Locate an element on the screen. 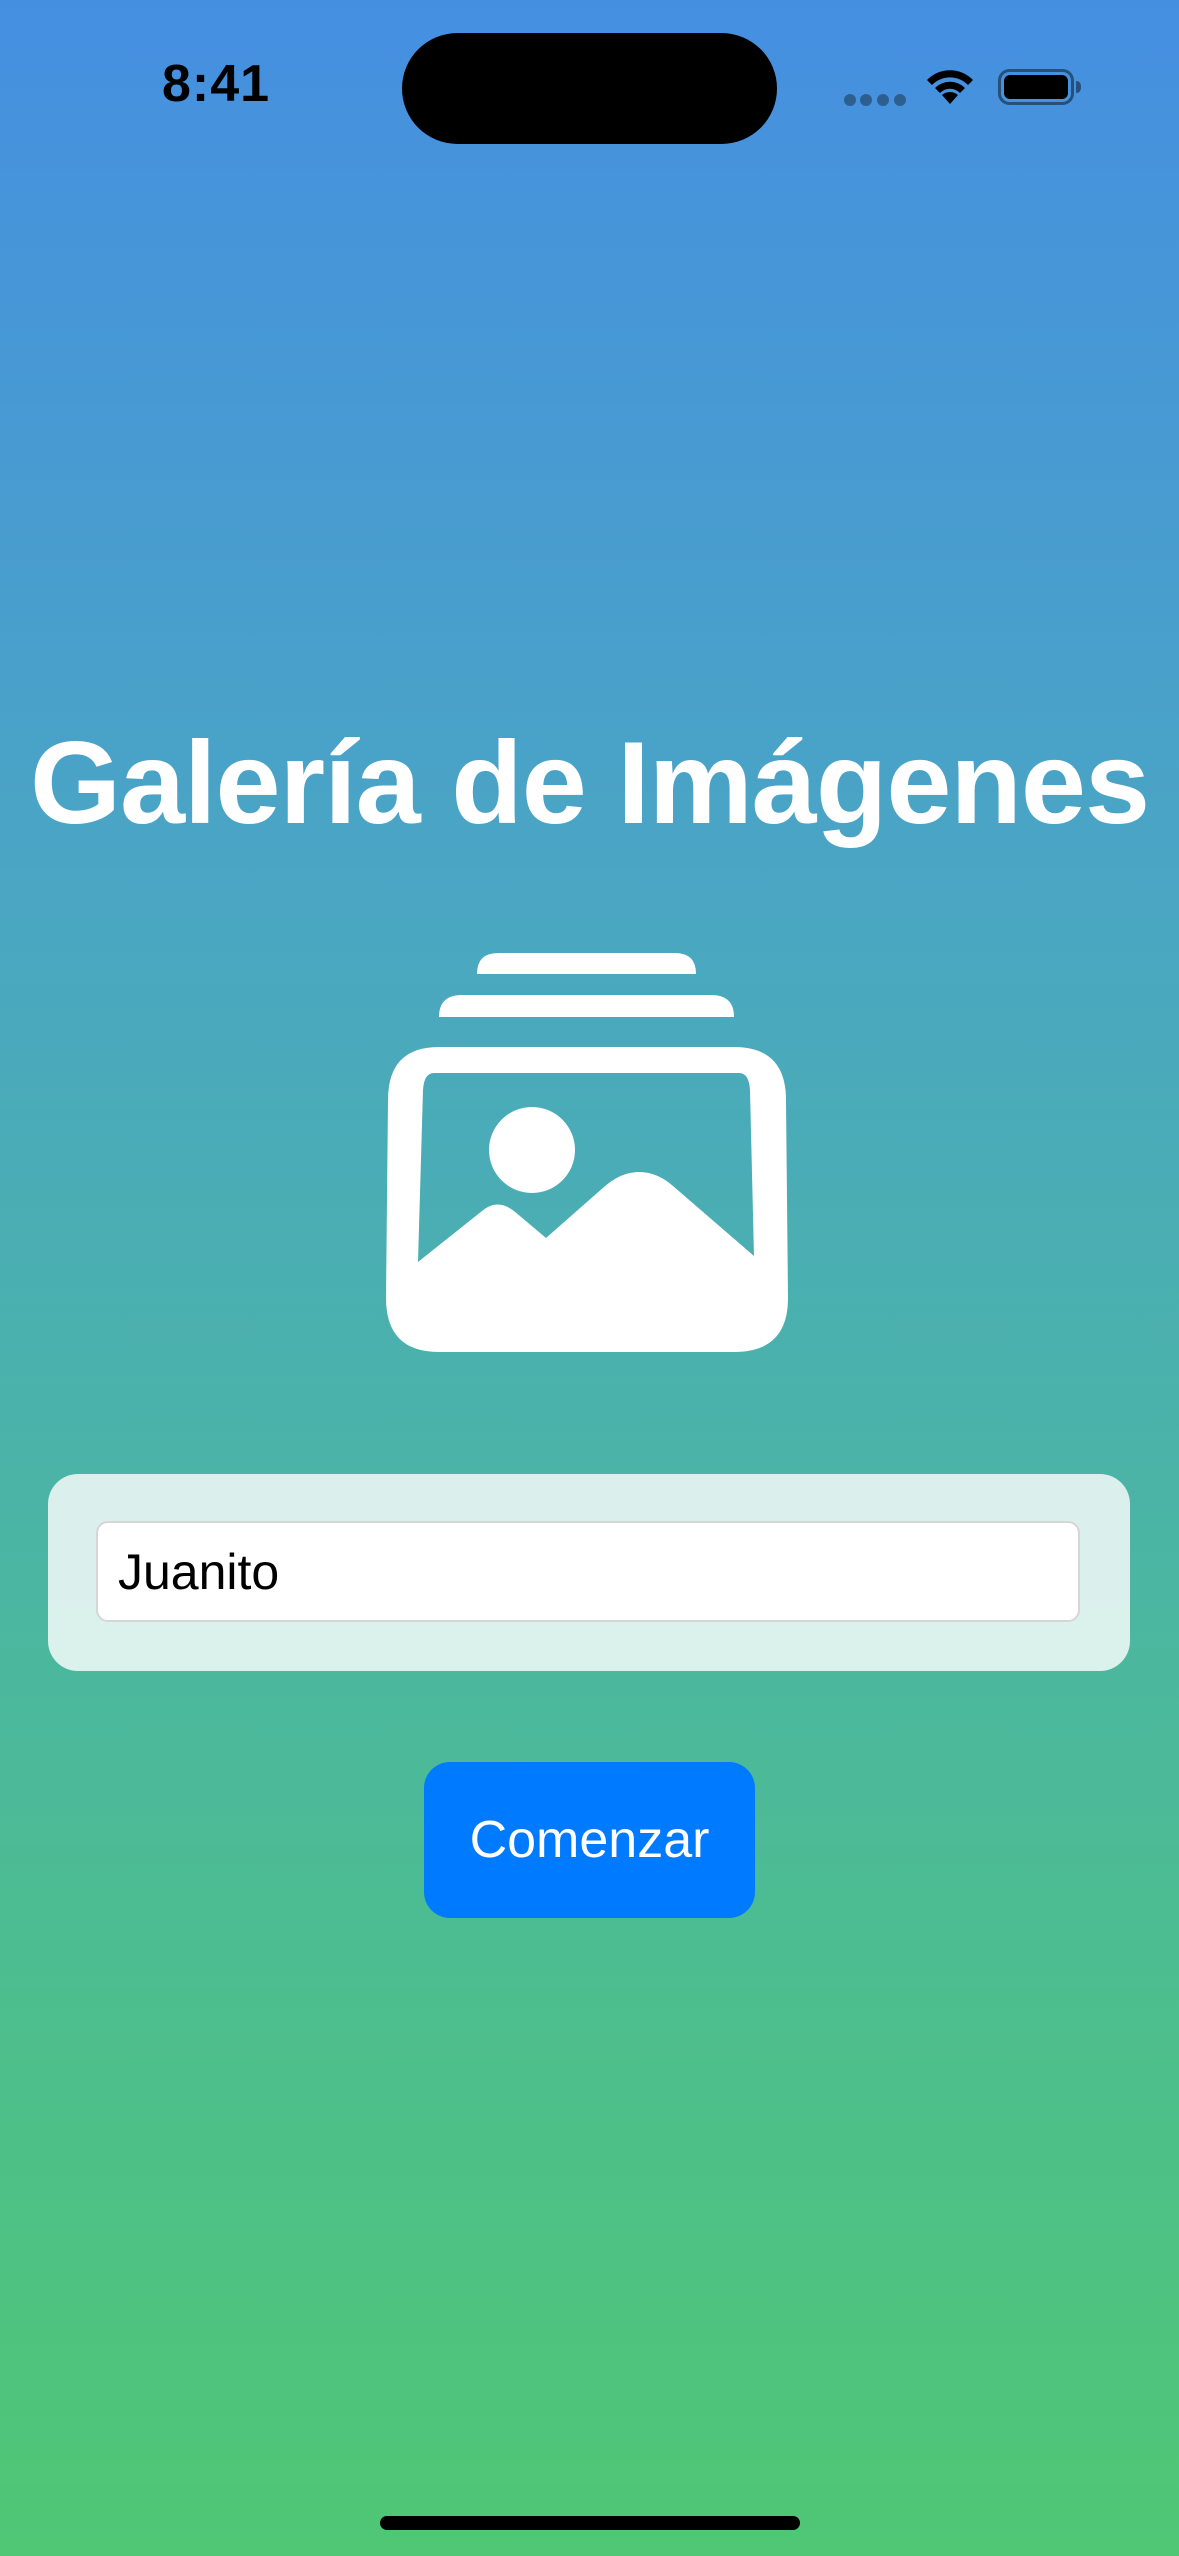 The width and height of the screenshot is (1179, 2556). photo-stack-icon is located at coordinates (587, 1152).